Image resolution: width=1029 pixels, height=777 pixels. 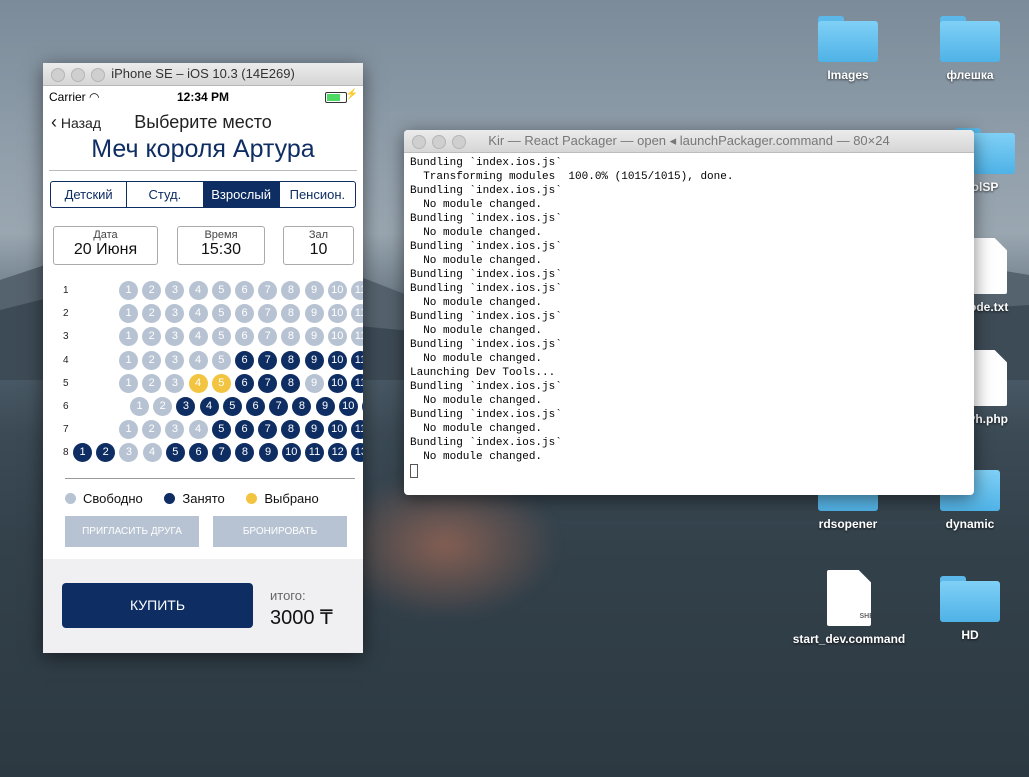 I want to click on invite-friend-button: ПРИГЛАСИТЬ ДРУГА, so click(x=132, y=531).